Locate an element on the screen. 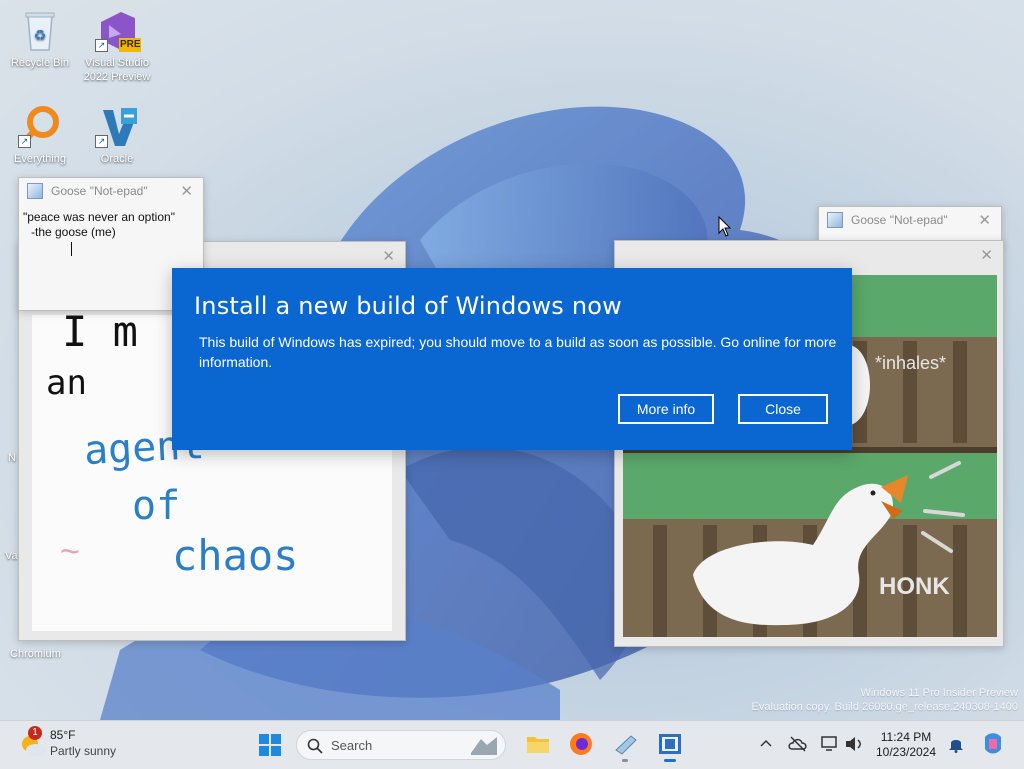 Image resolution: width=1024 pixels, height=769 pixels. more-info-button: More info is located at coordinates (666, 409).